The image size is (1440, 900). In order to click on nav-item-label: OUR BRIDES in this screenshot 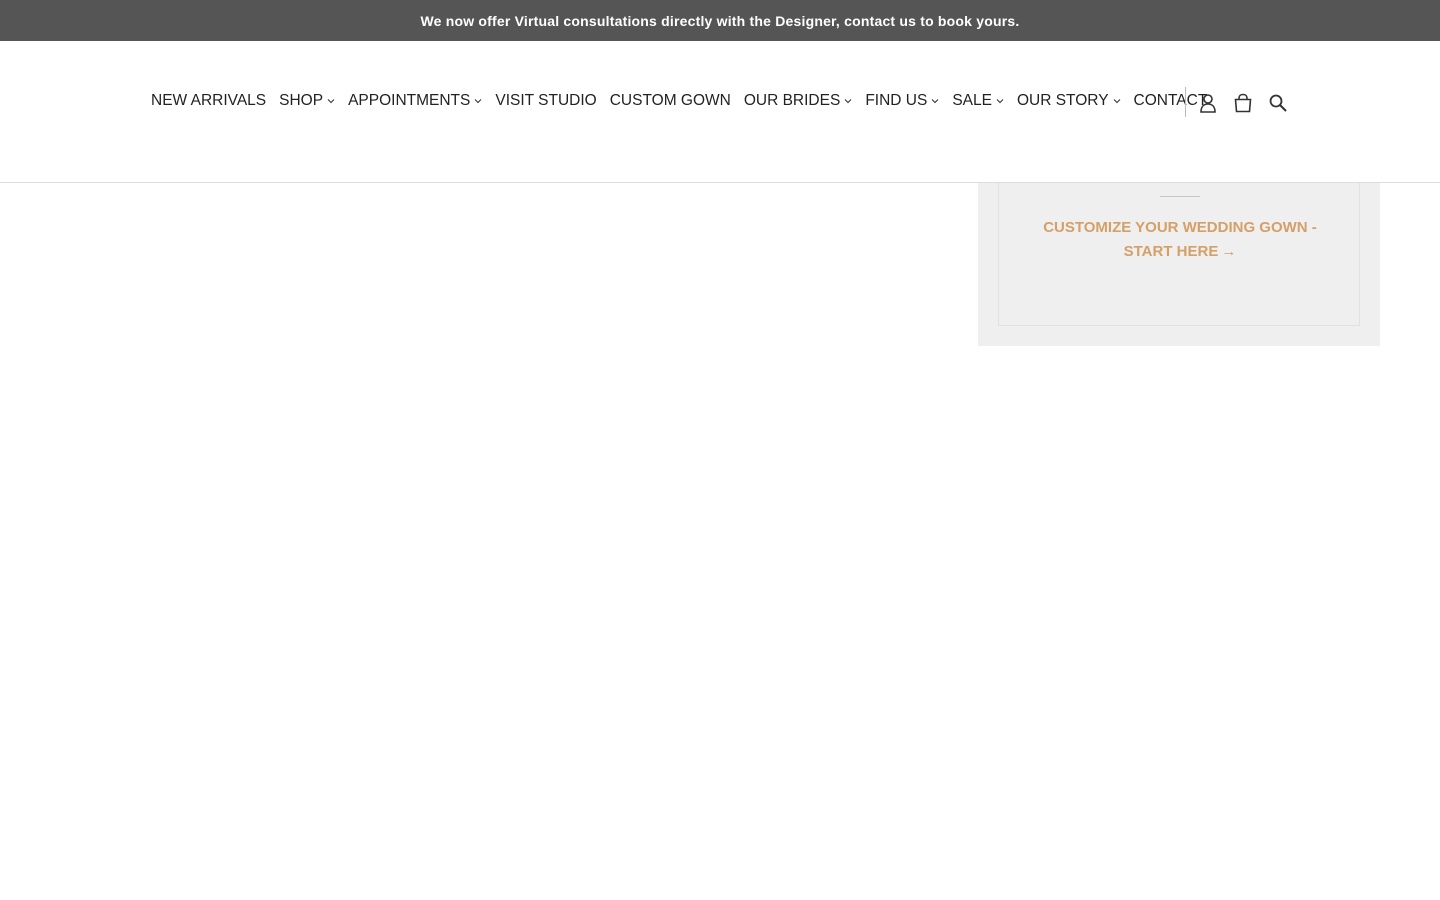, I will do `click(792, 100)`.